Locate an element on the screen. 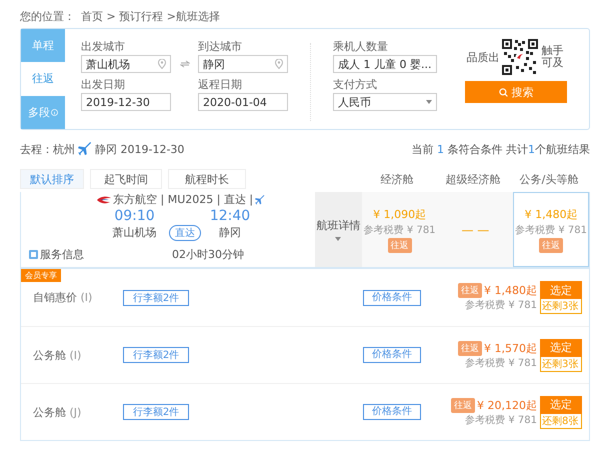  promo-text: 品质出 is located at coordinates (483, 57).